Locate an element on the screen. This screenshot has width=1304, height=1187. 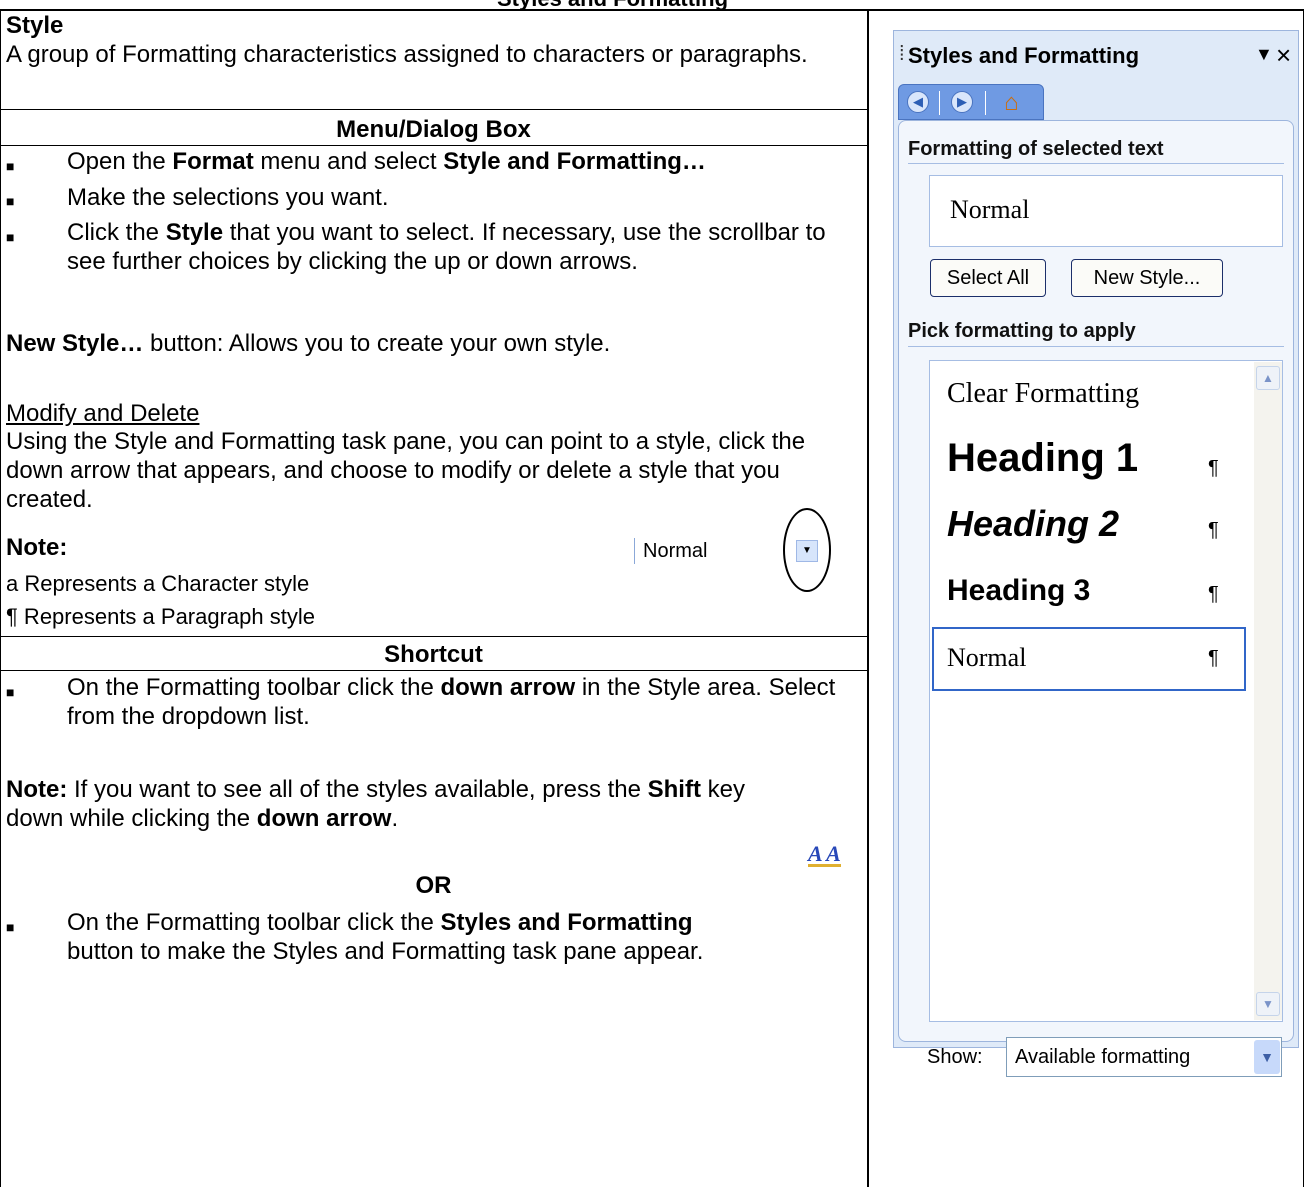
list-item-normal: Normal is located at coordinates (986, 658).